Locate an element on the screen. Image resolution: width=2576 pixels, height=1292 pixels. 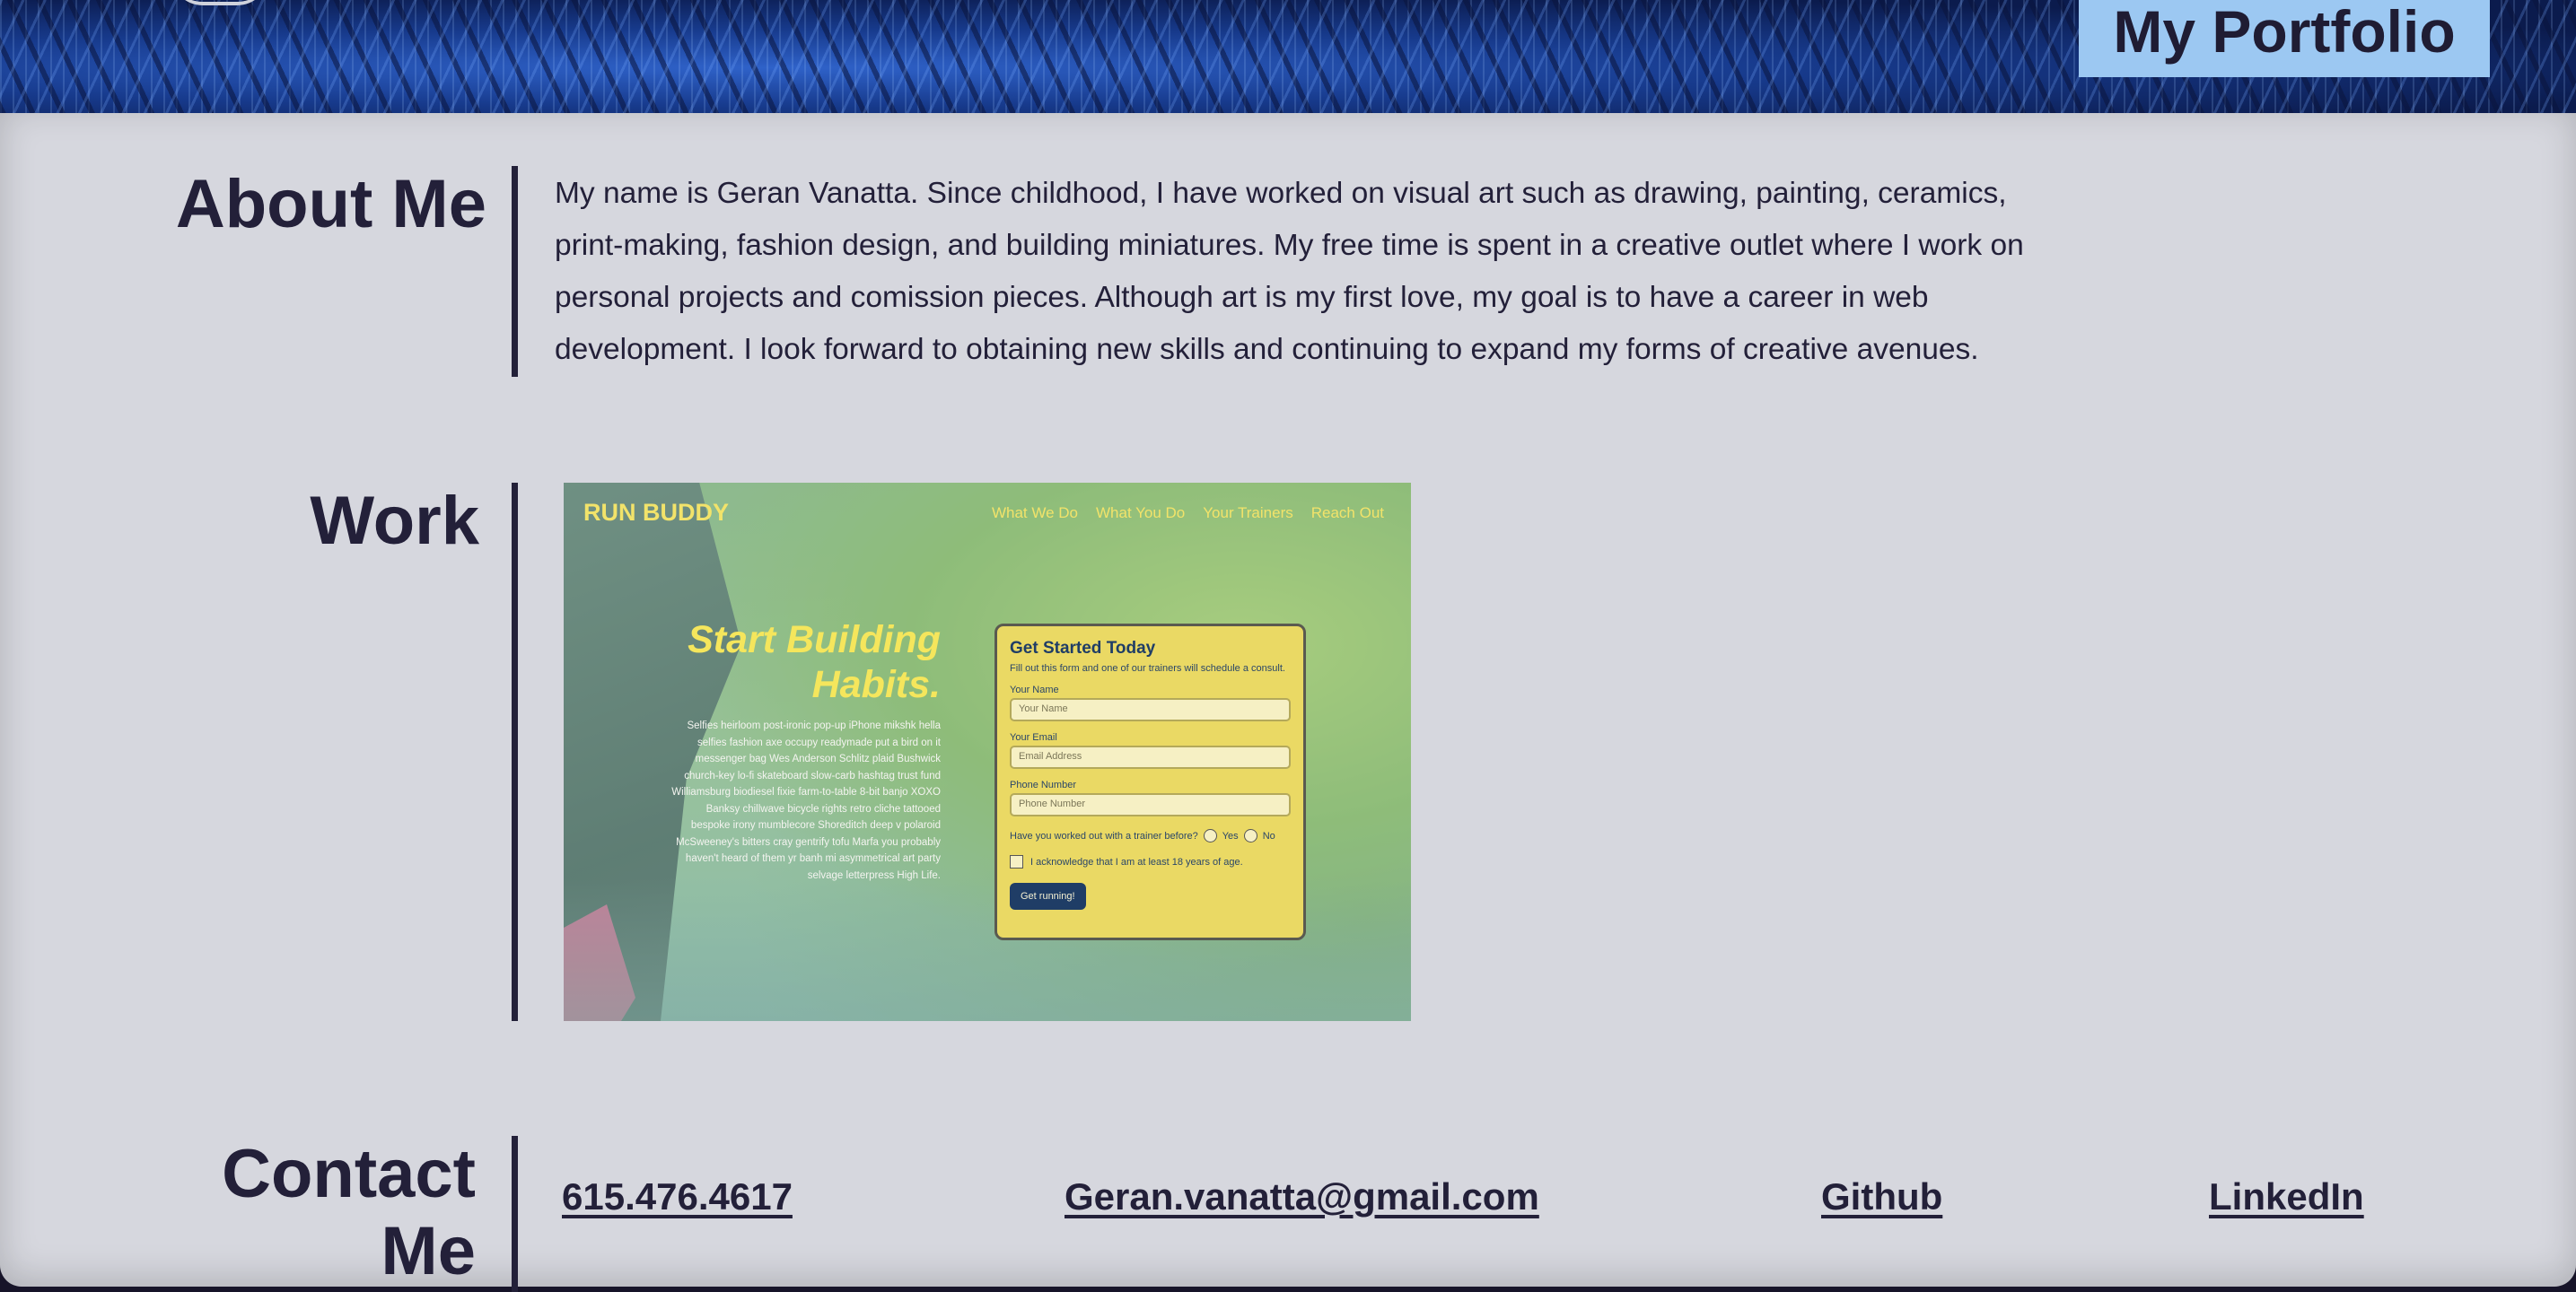
project-nav-item: What You Do is located at coordinates (1141, 512).